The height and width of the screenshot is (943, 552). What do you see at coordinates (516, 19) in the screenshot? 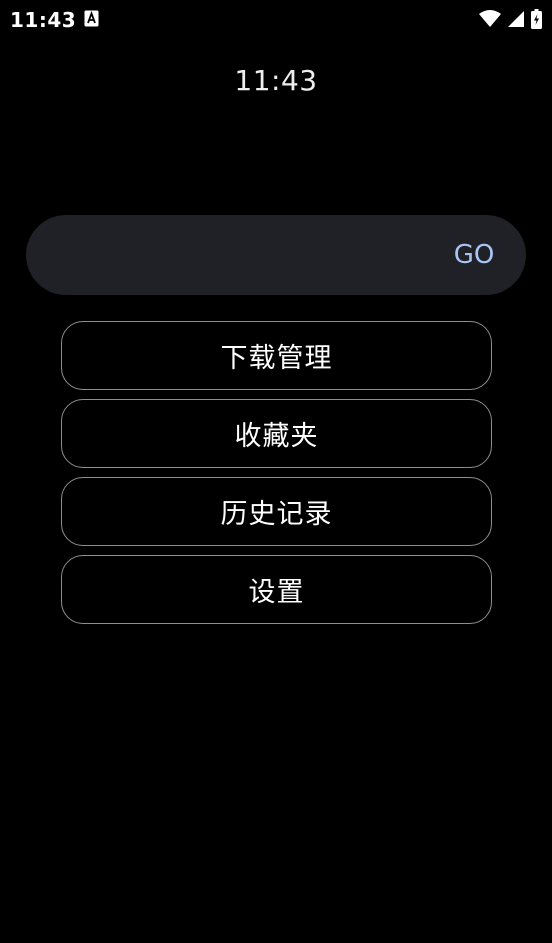
I see `cell-signal-icon` at bounding box center [516, 19].